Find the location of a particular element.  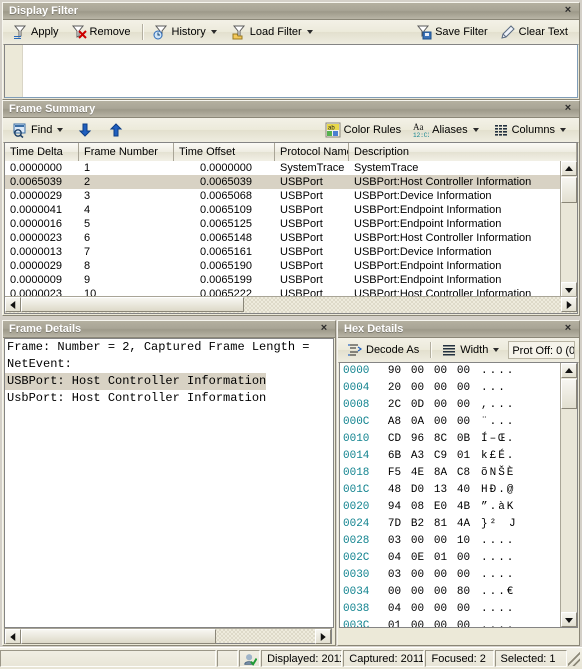

frame-details-line: USBPort: Host Controller Information is located at coordinates (169, 381).